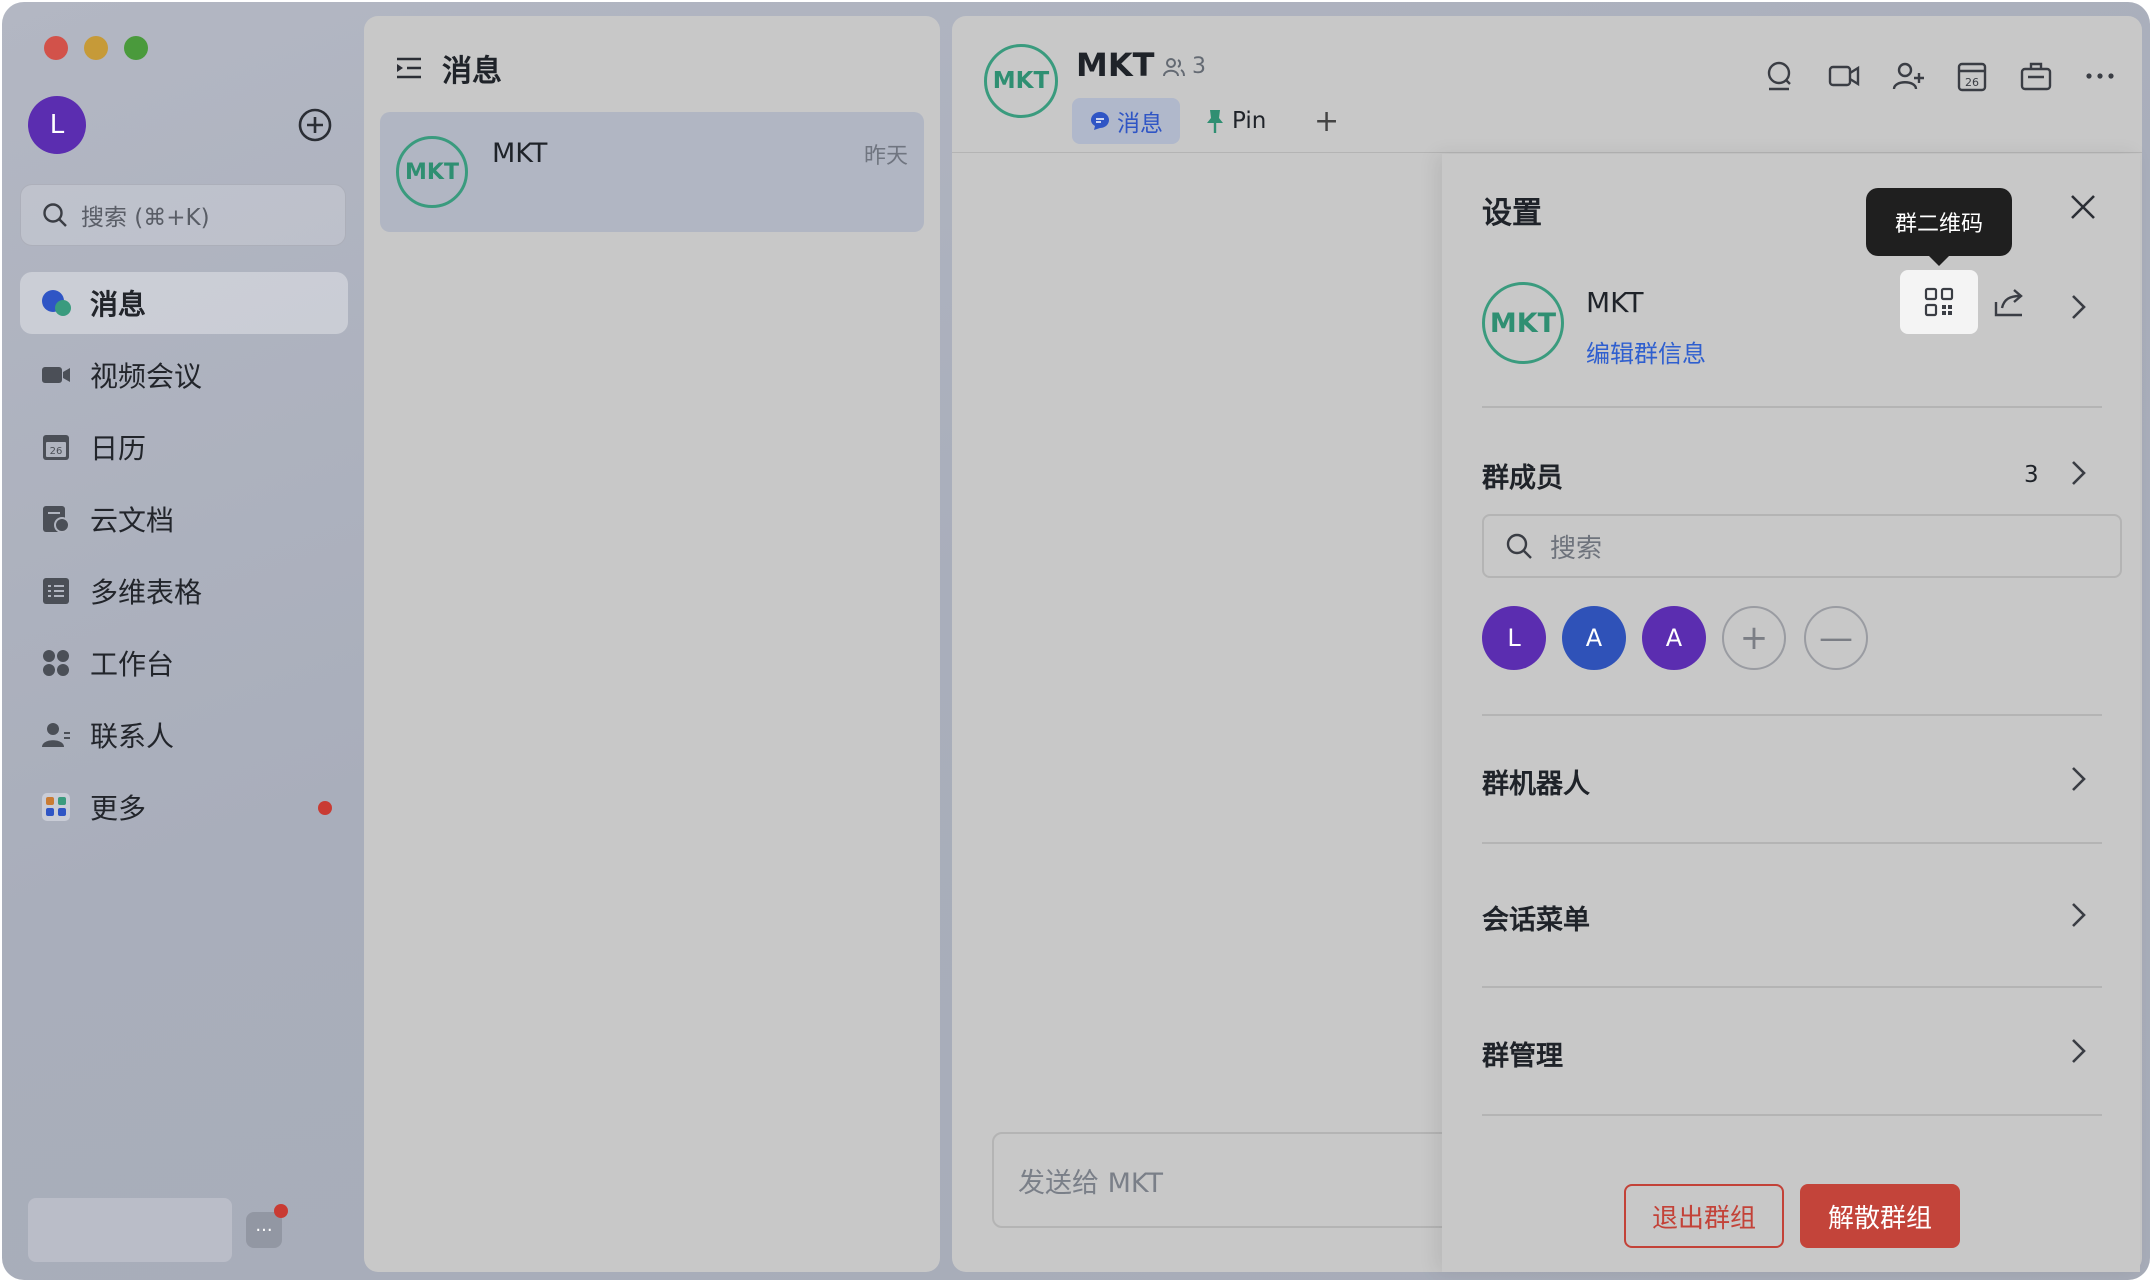 Image resolution: width=2154 pixels, height=1284 pixels. Describe the element at coordinates (56, 591) in the screenshot. I see `table-icon` at that location.